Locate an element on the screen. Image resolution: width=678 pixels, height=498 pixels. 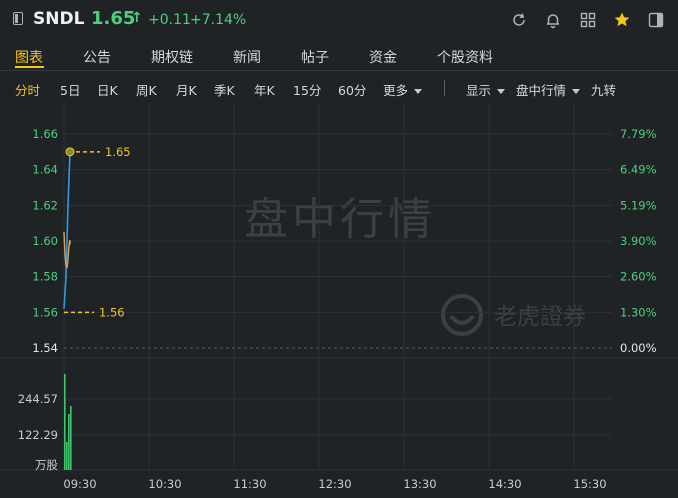
low-price-label: 1.56 is located at coordinates (112, 312).